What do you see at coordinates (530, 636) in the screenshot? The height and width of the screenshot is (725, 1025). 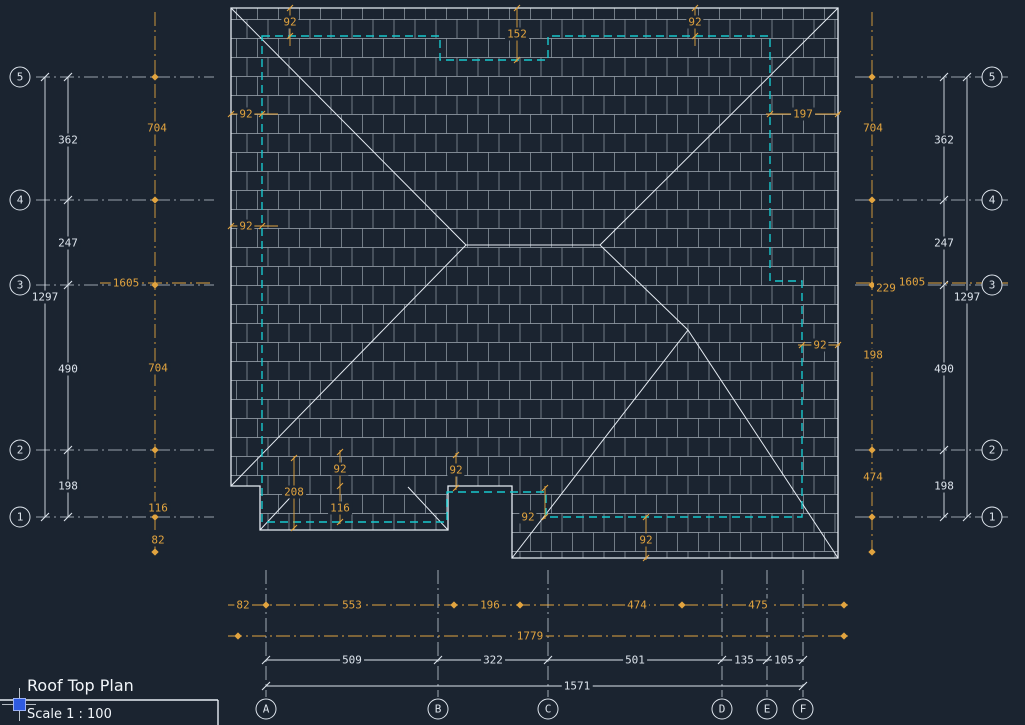 I see `dim-label-bottom-orange-overall: 1779` at bounding box center [530, 636].